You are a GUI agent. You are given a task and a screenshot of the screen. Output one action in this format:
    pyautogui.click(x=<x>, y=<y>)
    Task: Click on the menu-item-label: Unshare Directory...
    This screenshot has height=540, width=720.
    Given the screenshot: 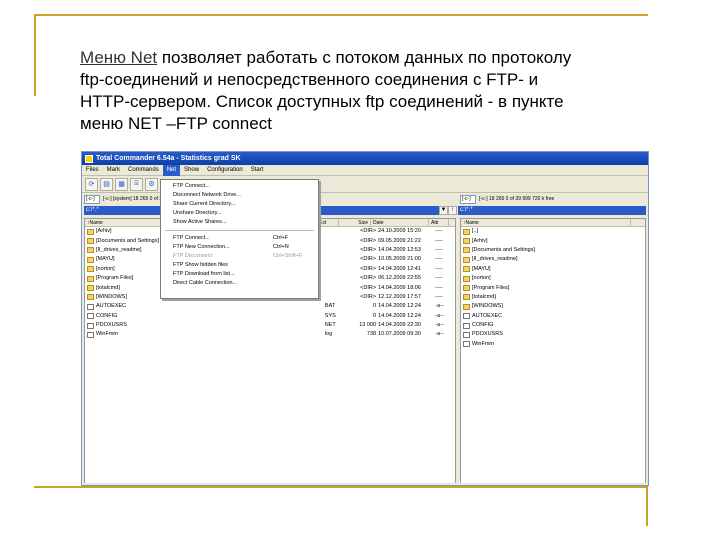 What is the action you would take?
    pyautogui.click(x=197, y=213)
    